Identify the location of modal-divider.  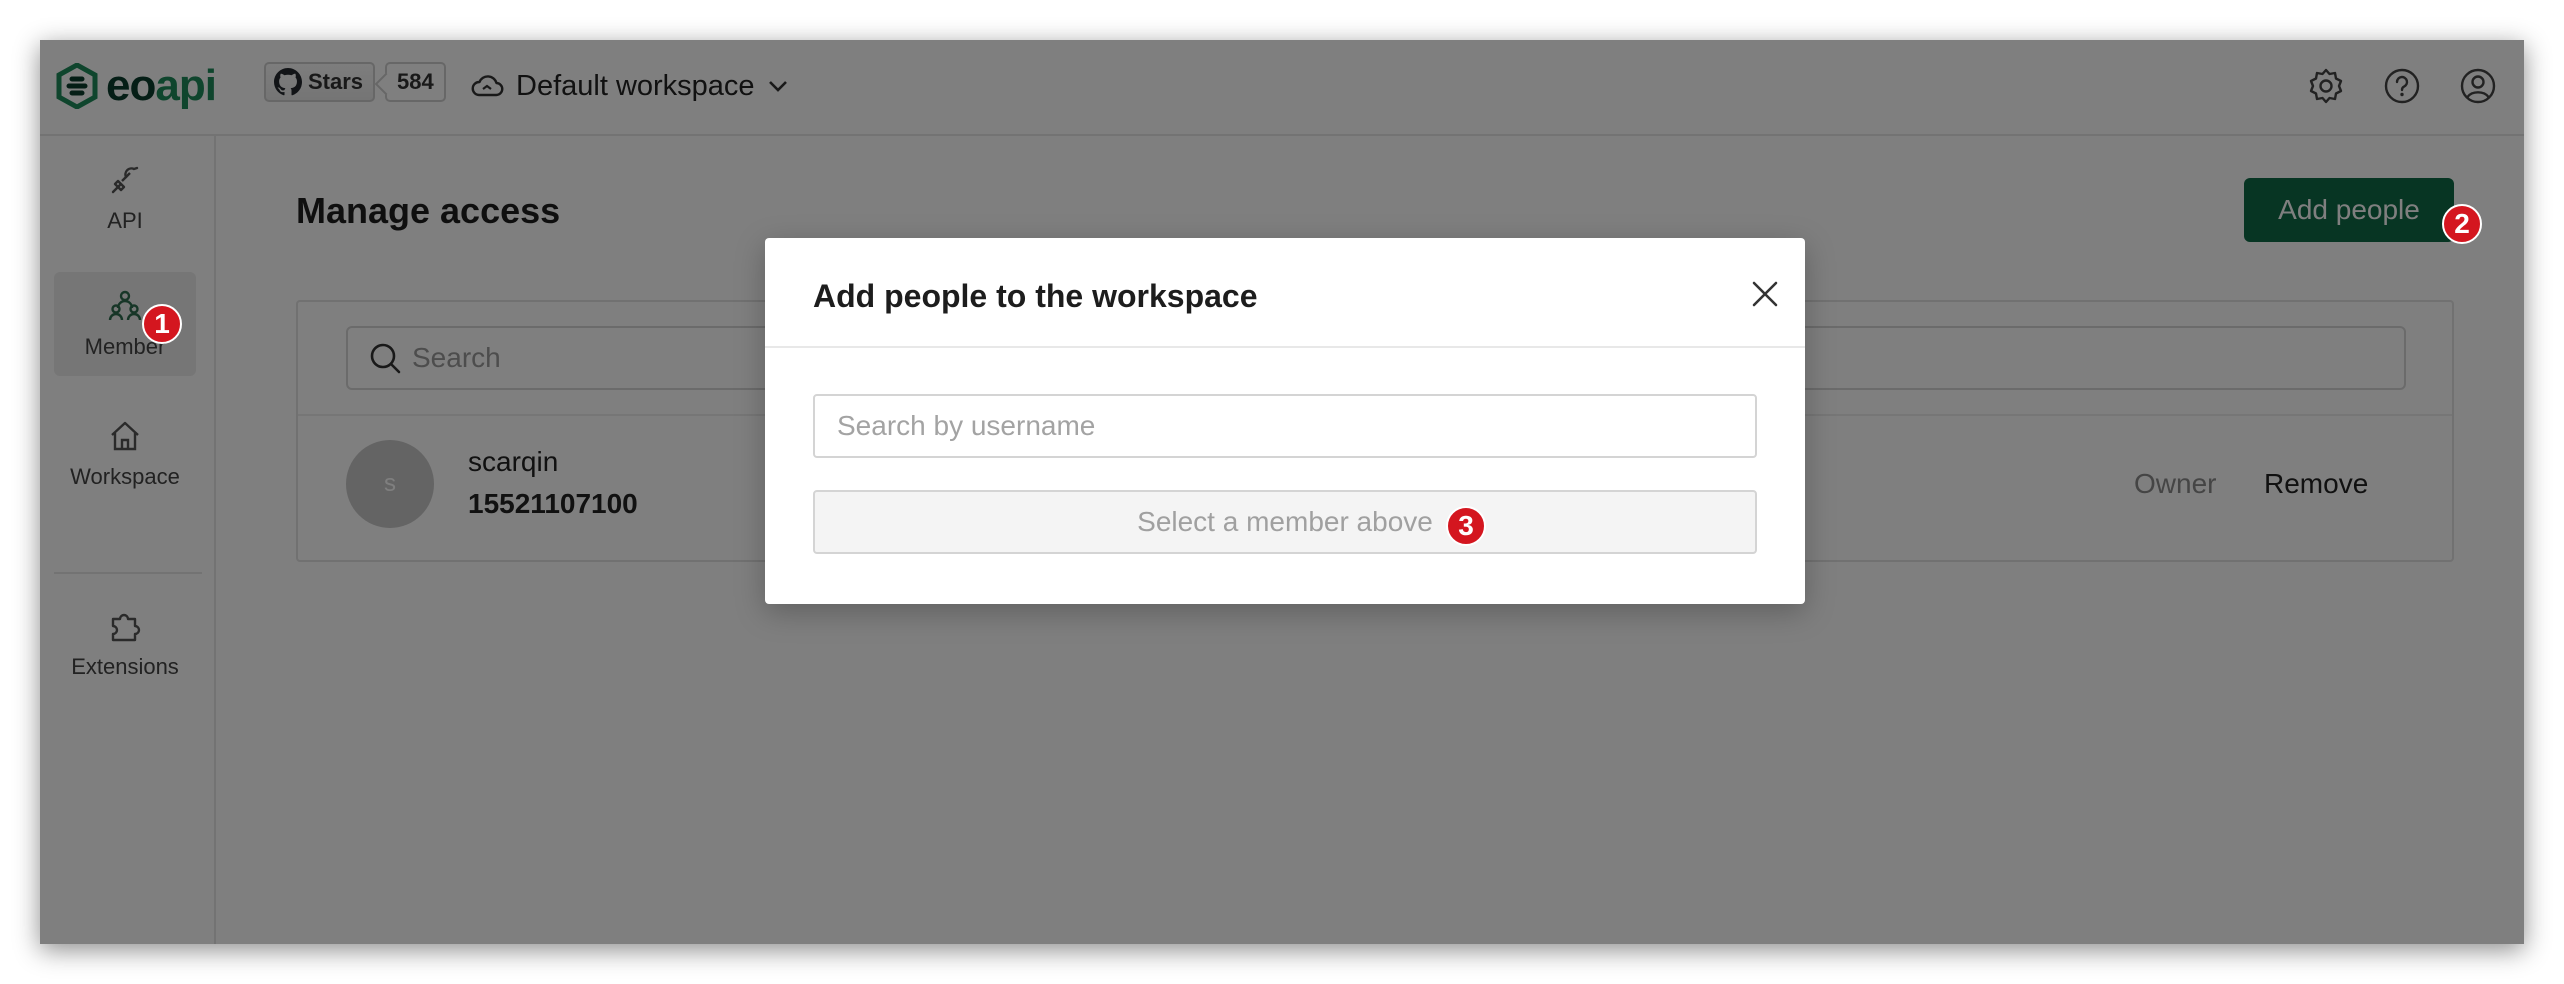
(1285, 347).